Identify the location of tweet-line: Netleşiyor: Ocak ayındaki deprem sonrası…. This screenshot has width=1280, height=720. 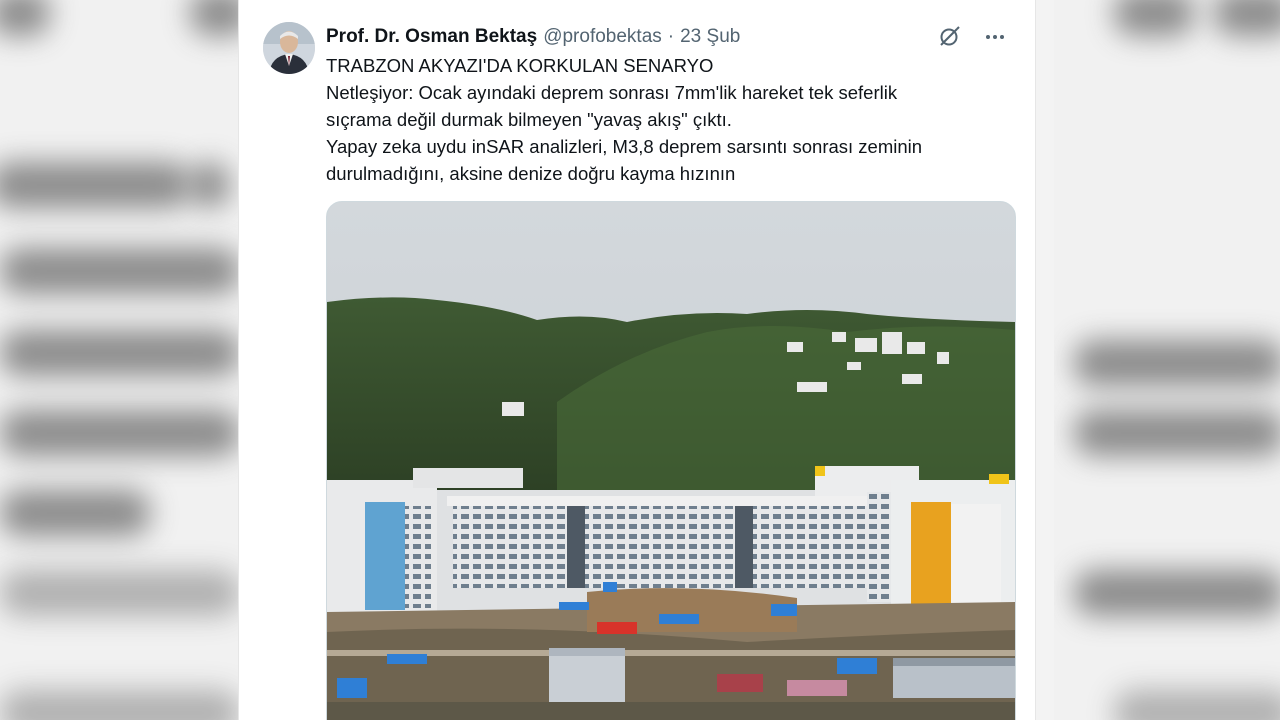
(612, 92).